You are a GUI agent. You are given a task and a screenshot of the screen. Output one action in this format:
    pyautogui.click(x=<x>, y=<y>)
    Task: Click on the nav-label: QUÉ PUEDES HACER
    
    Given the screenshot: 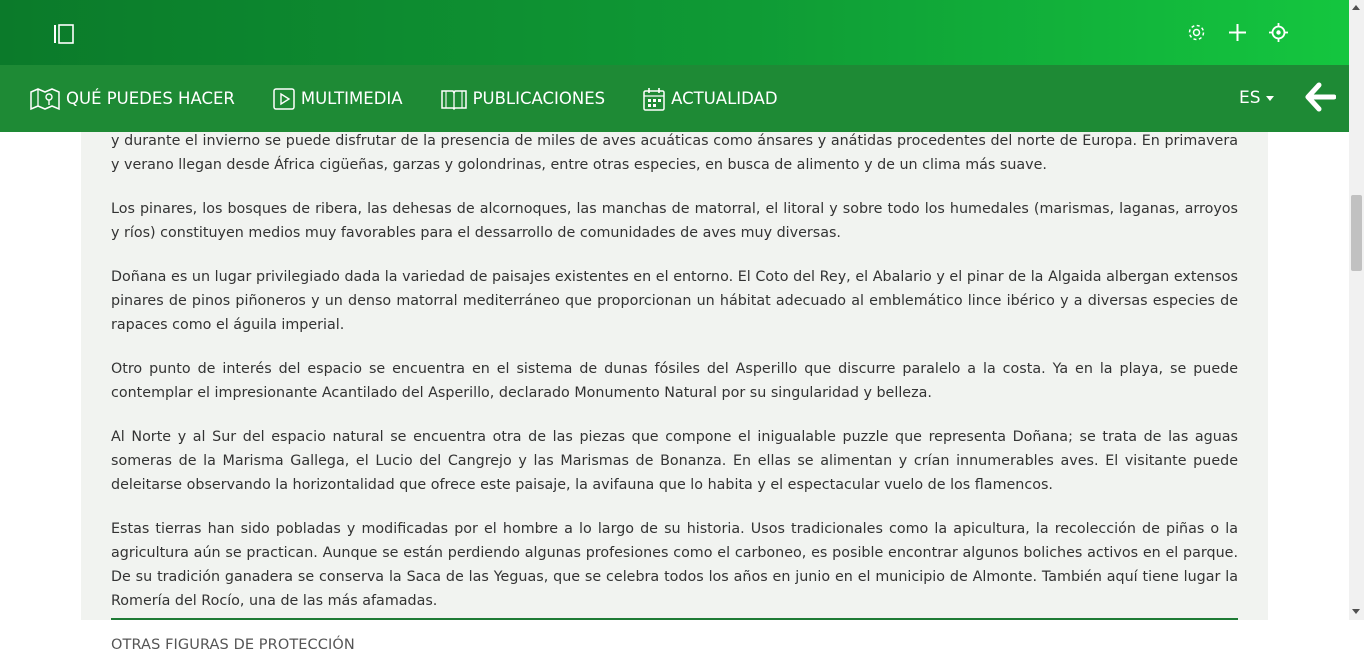 What is the action you would take?
    pyautogui.click(x=150, y=98)
    